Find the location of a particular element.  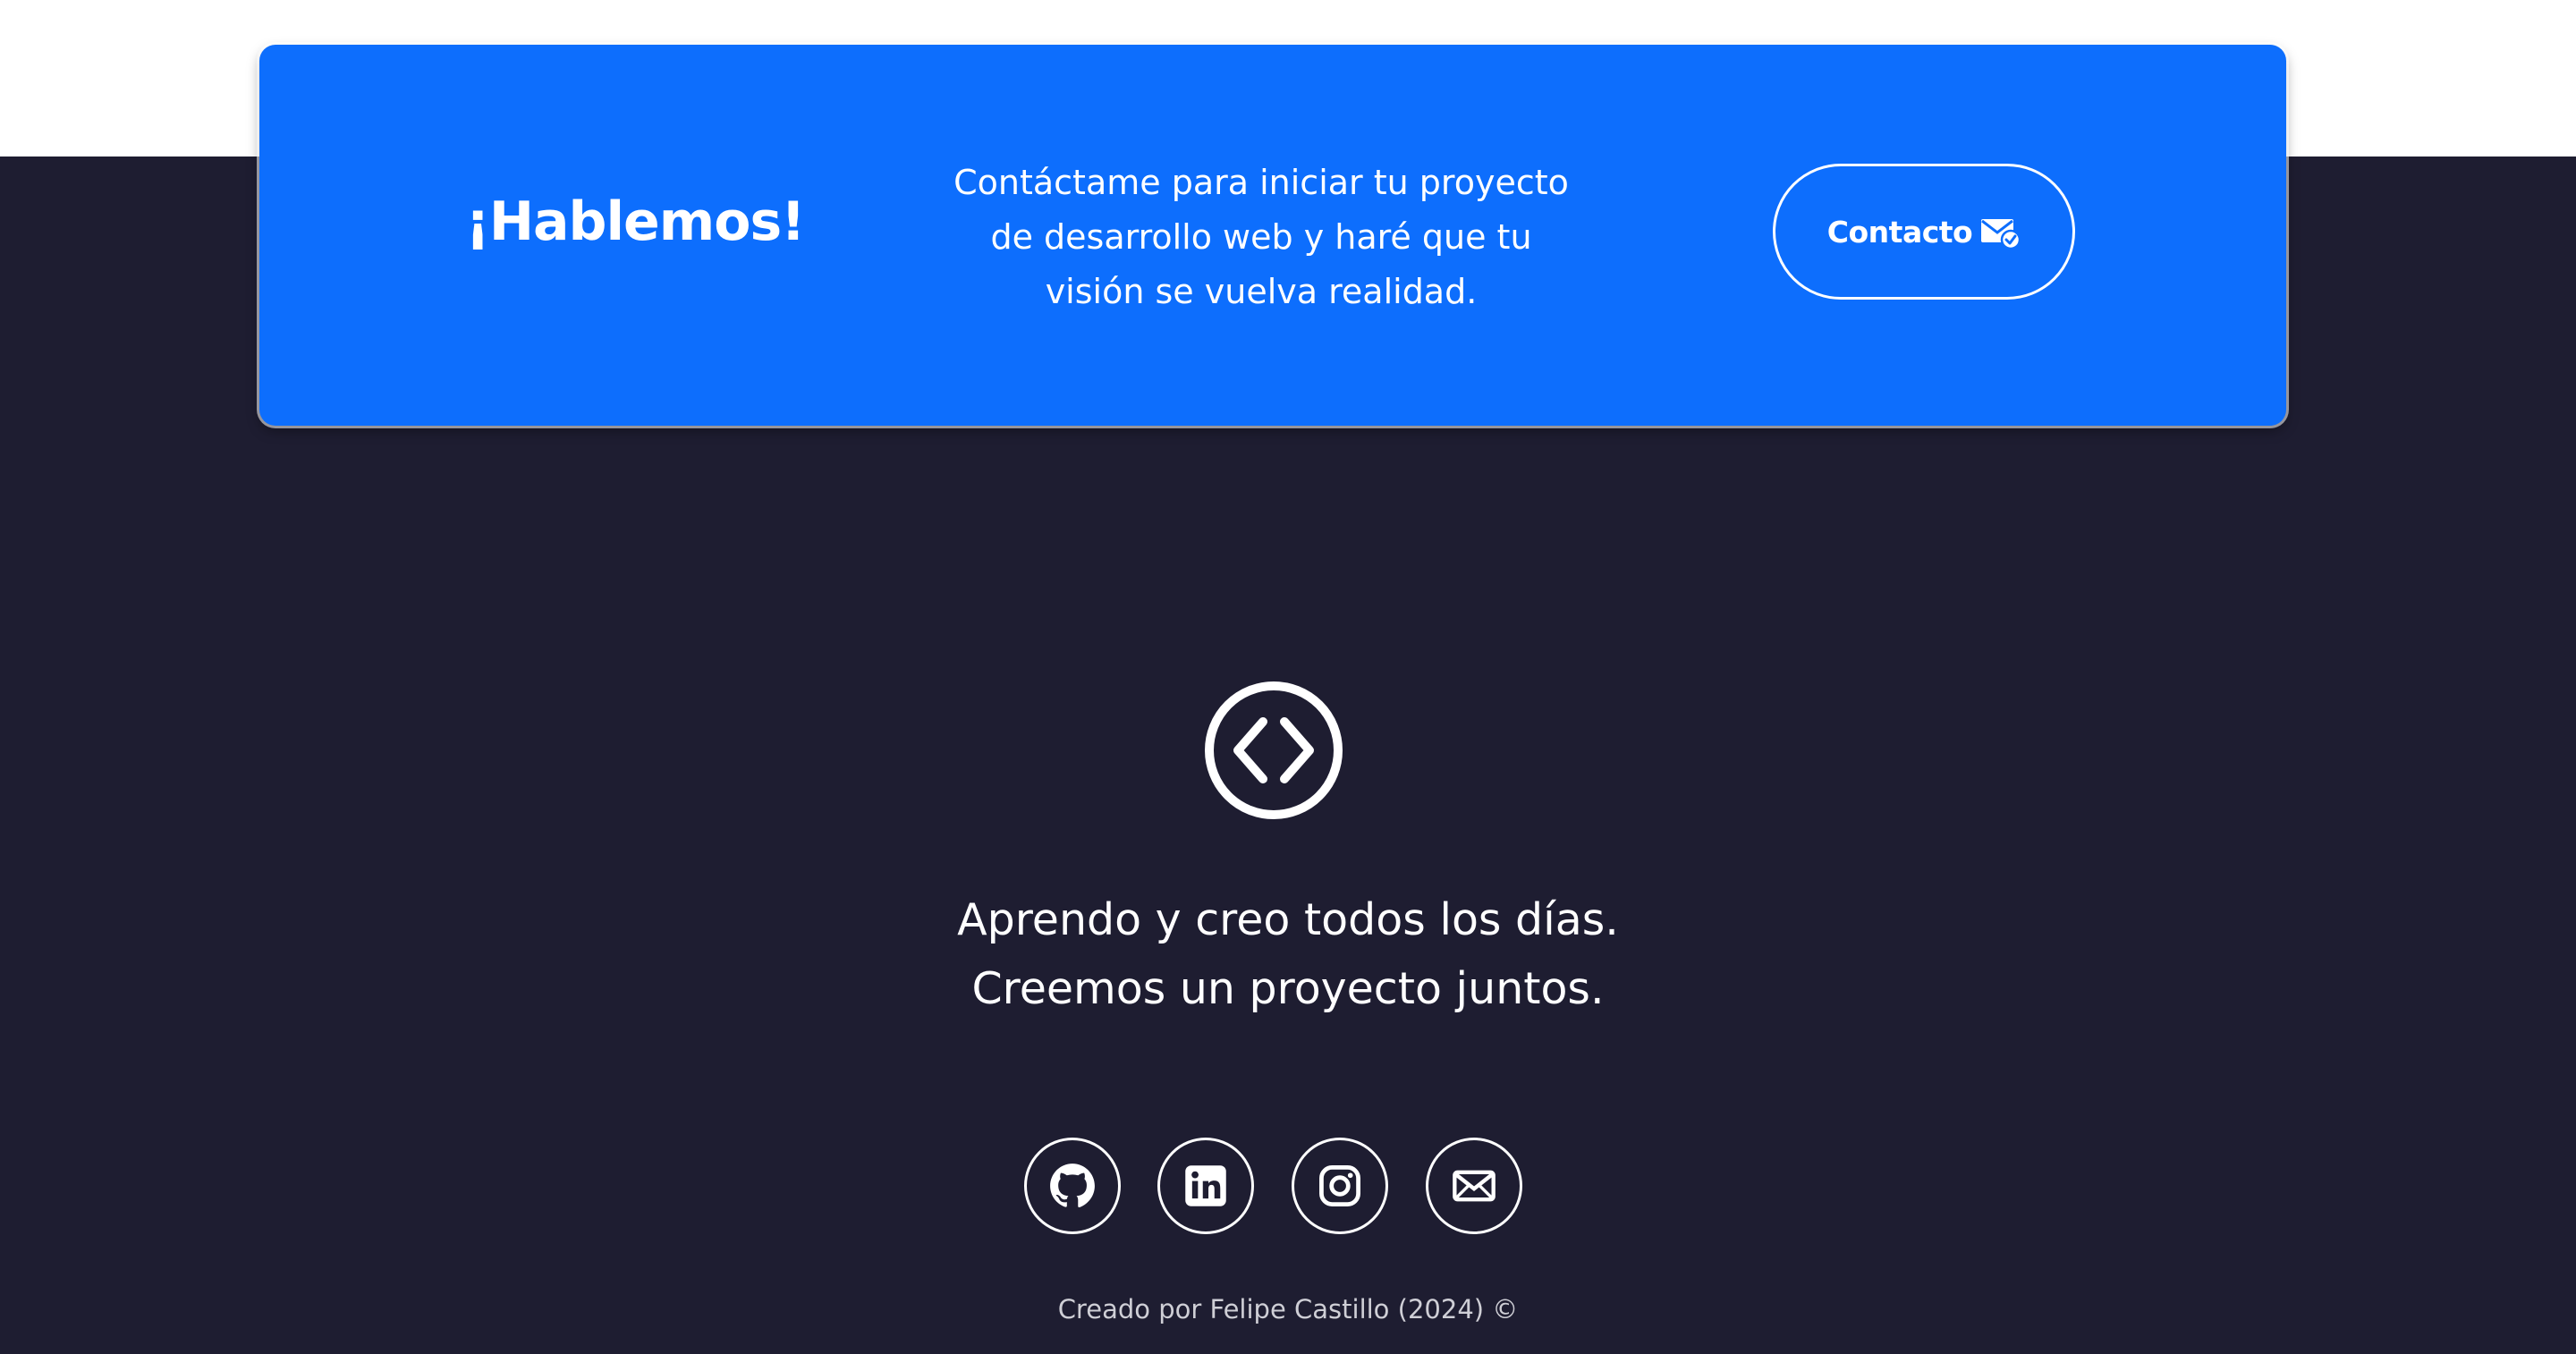

tagline-line-1: Aprendo y creo todos los días. is located at coordinates (1288, 919).